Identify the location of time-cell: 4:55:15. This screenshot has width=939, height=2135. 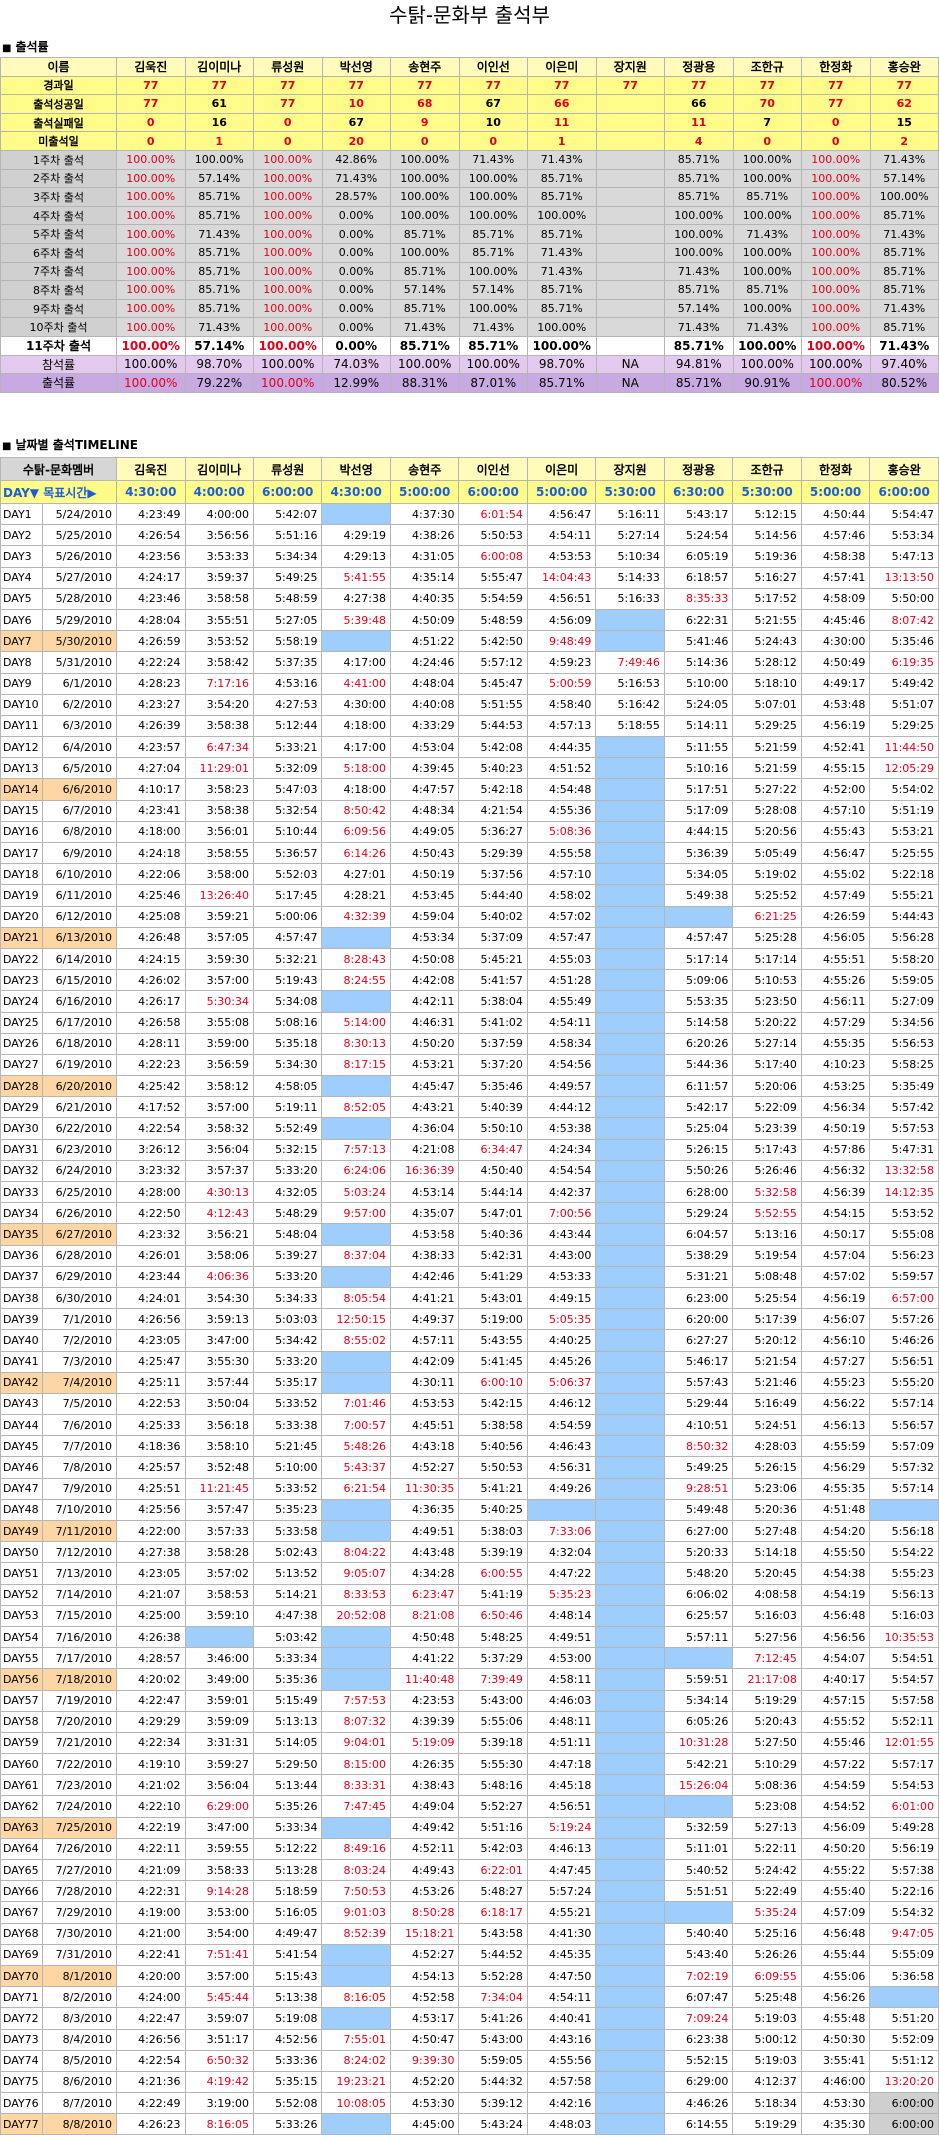
(835, 768).